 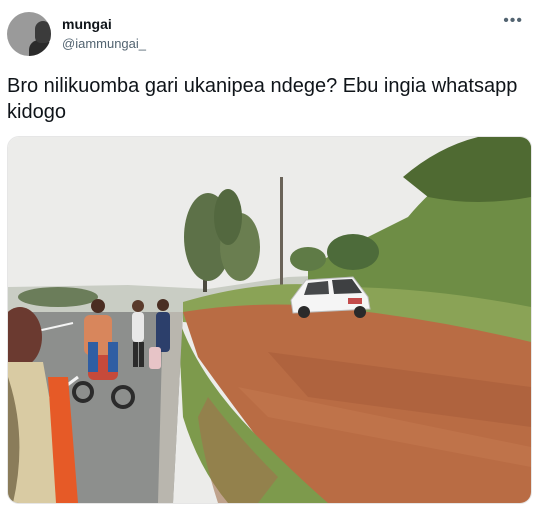 I want to click on avatar-head, so click(x=43, y=32).